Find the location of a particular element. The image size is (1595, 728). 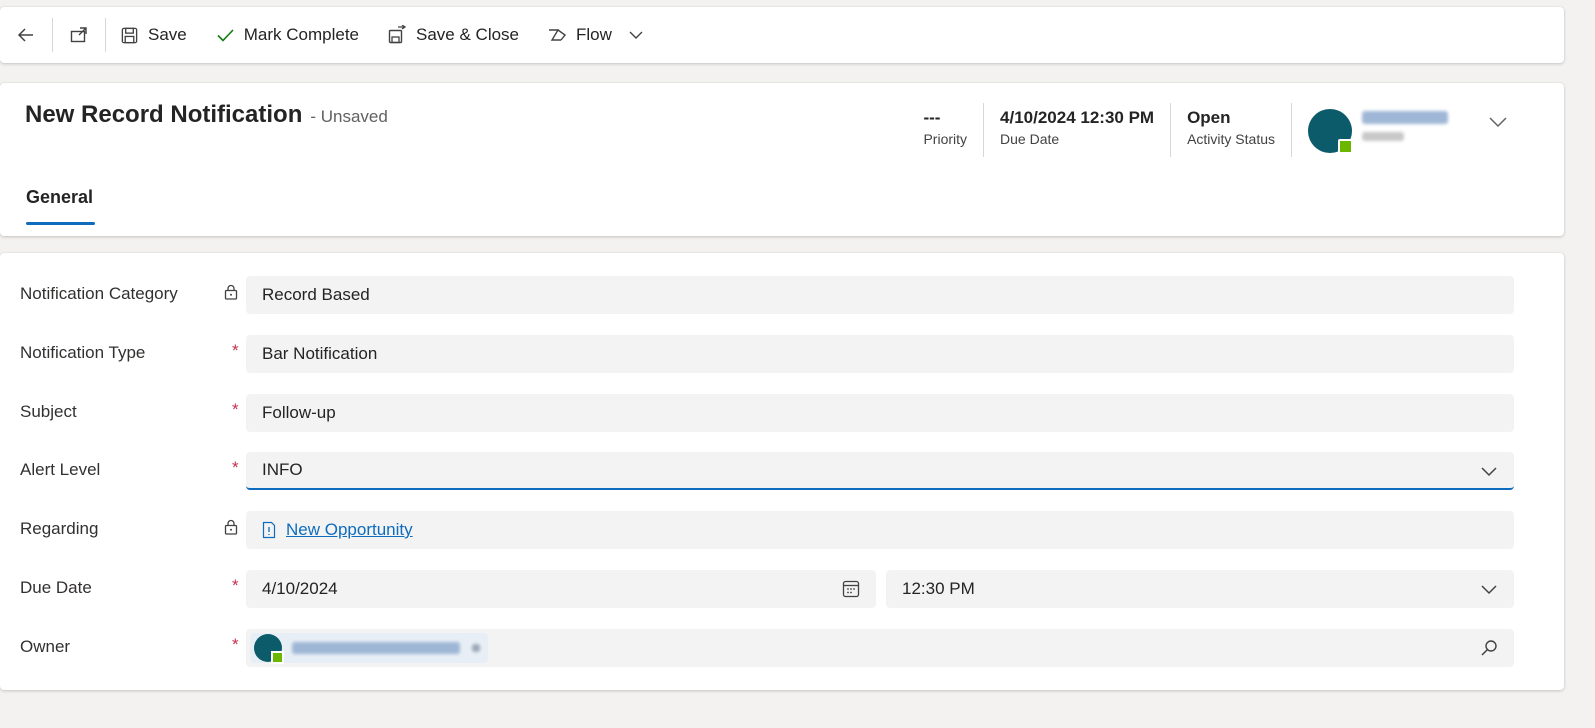

command-bar: Save Mark Complete Save & Close Flow is located at coordinates (782, 35).